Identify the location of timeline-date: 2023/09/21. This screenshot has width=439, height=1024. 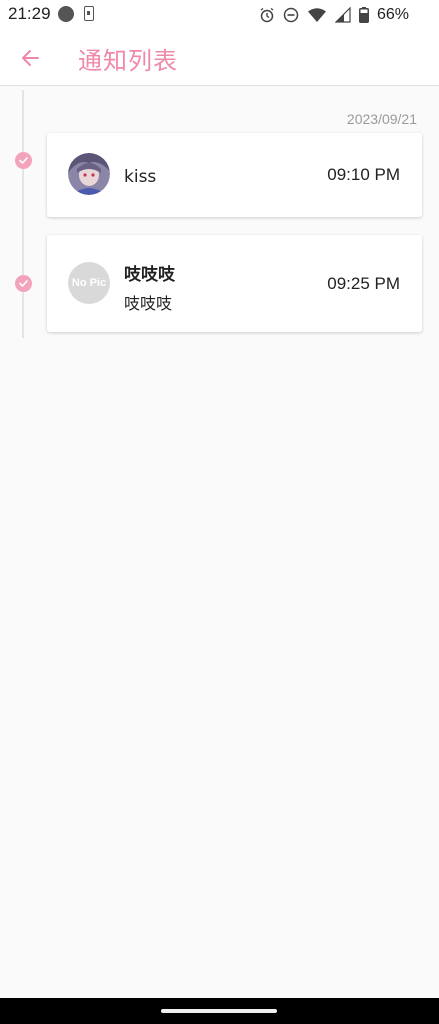
(381, 119).